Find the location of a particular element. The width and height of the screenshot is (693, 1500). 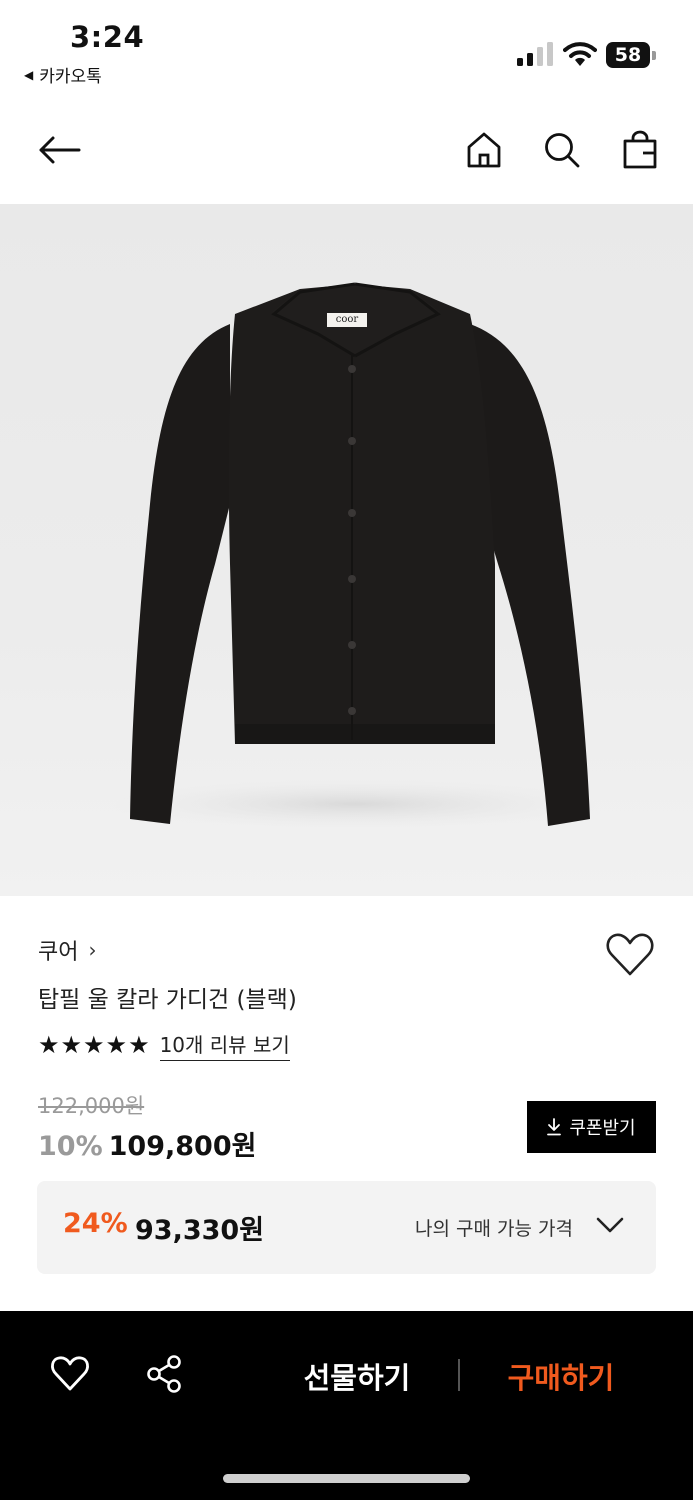

battery-icon: 58 is located at coordinates (631, 55).